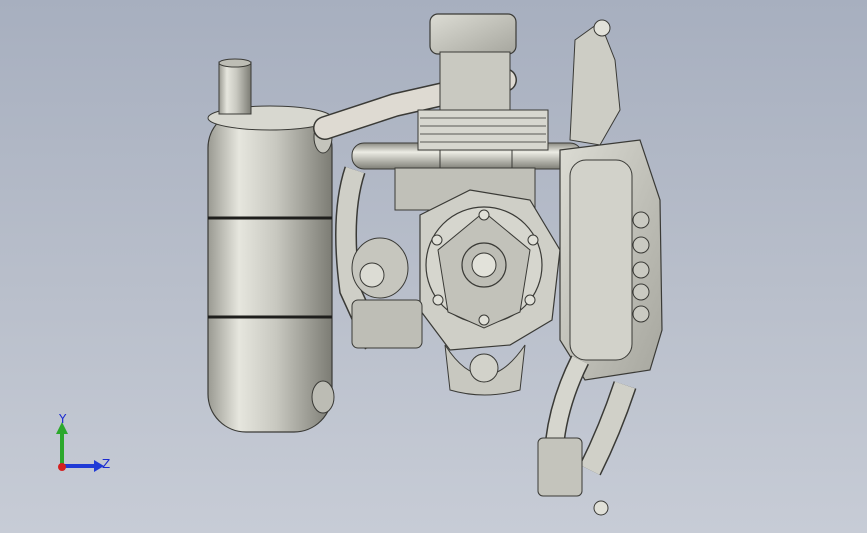 This screenshot has height=533, width=867. Describe the element at coordinates (611, 200) in the screenshot. I see `radiator-housing` at that location.